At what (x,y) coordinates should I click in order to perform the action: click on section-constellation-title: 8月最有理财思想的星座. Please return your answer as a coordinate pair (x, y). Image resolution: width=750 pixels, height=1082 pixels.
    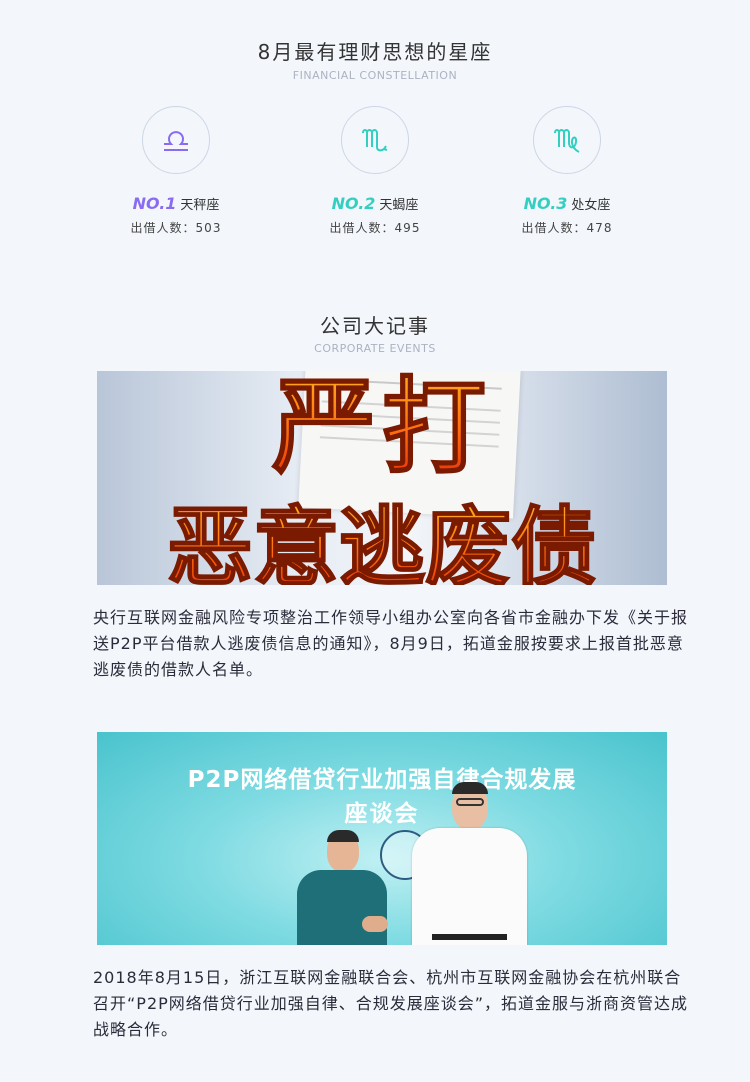
    Looking at the image, I should click on (375, 52).